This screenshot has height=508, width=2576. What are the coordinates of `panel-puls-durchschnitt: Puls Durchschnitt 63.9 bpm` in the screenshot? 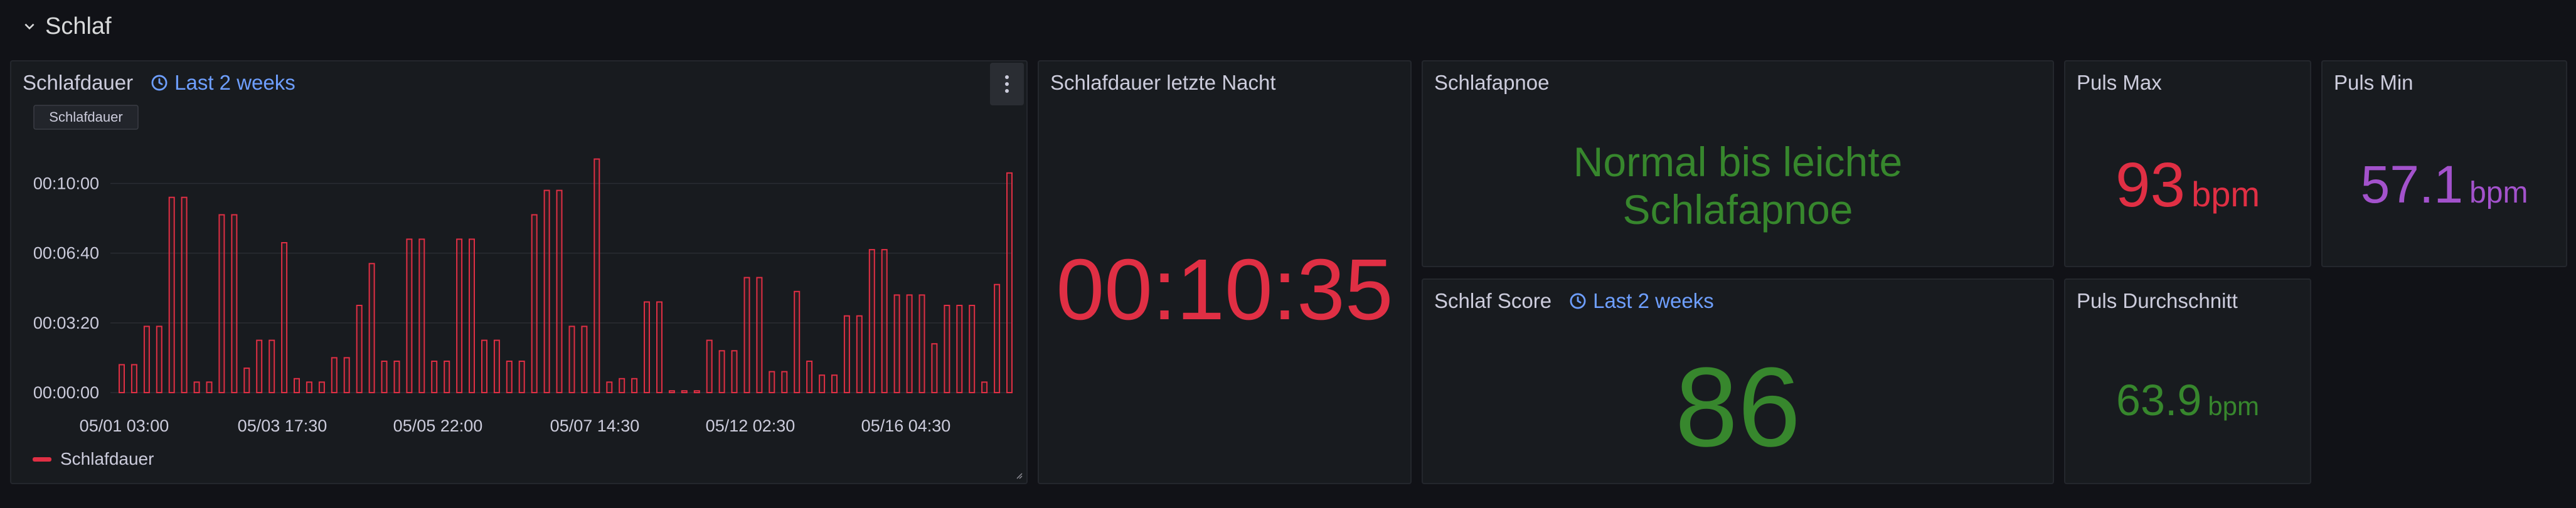 It's located at (2187, 381).